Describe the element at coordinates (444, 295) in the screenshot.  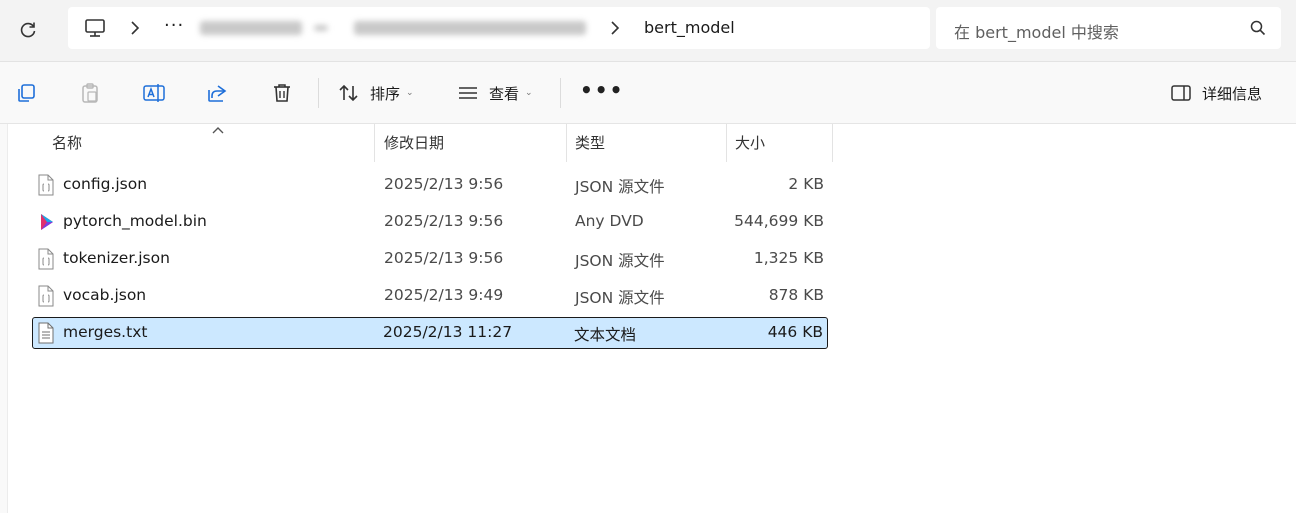
I see `file-date: 2025/2/13 9:49` at that location.